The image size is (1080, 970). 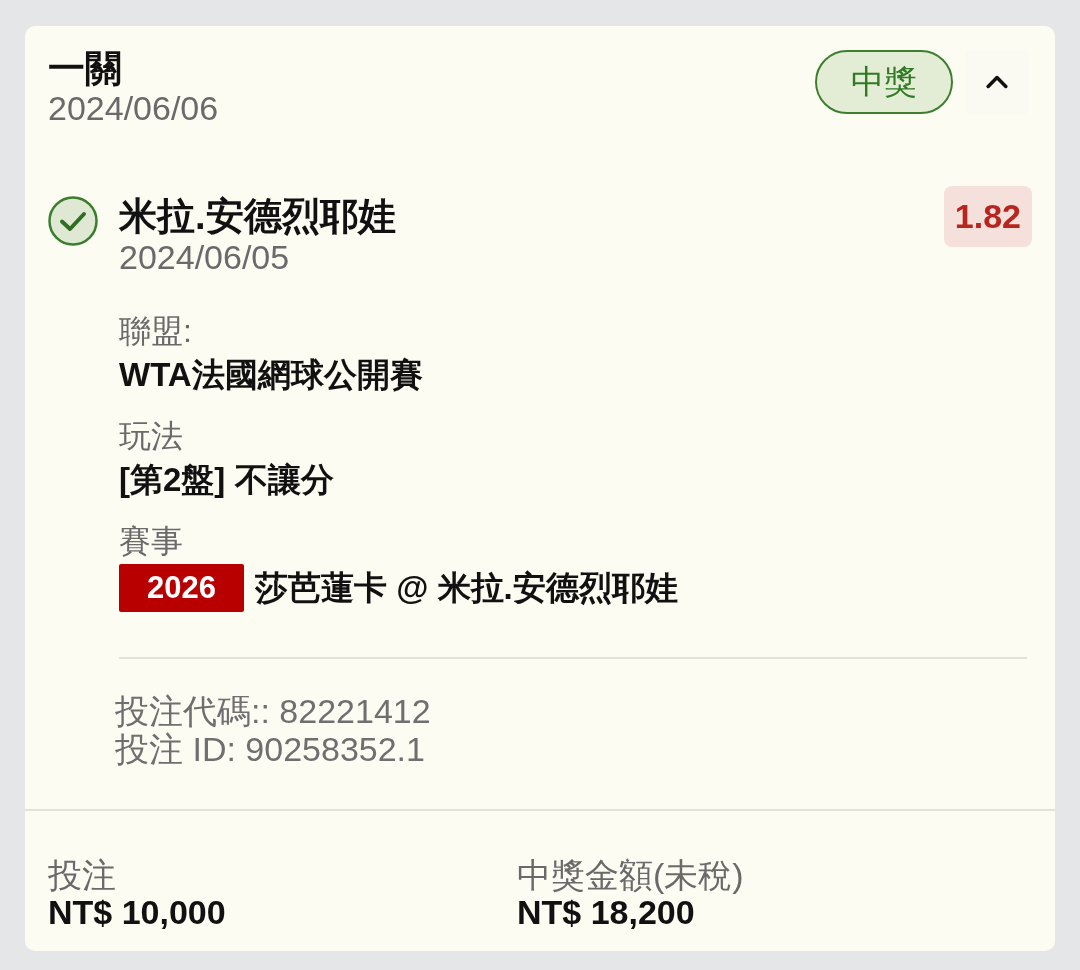 I want to click on odds-badge: 1.82, so click(x=987, y=216).